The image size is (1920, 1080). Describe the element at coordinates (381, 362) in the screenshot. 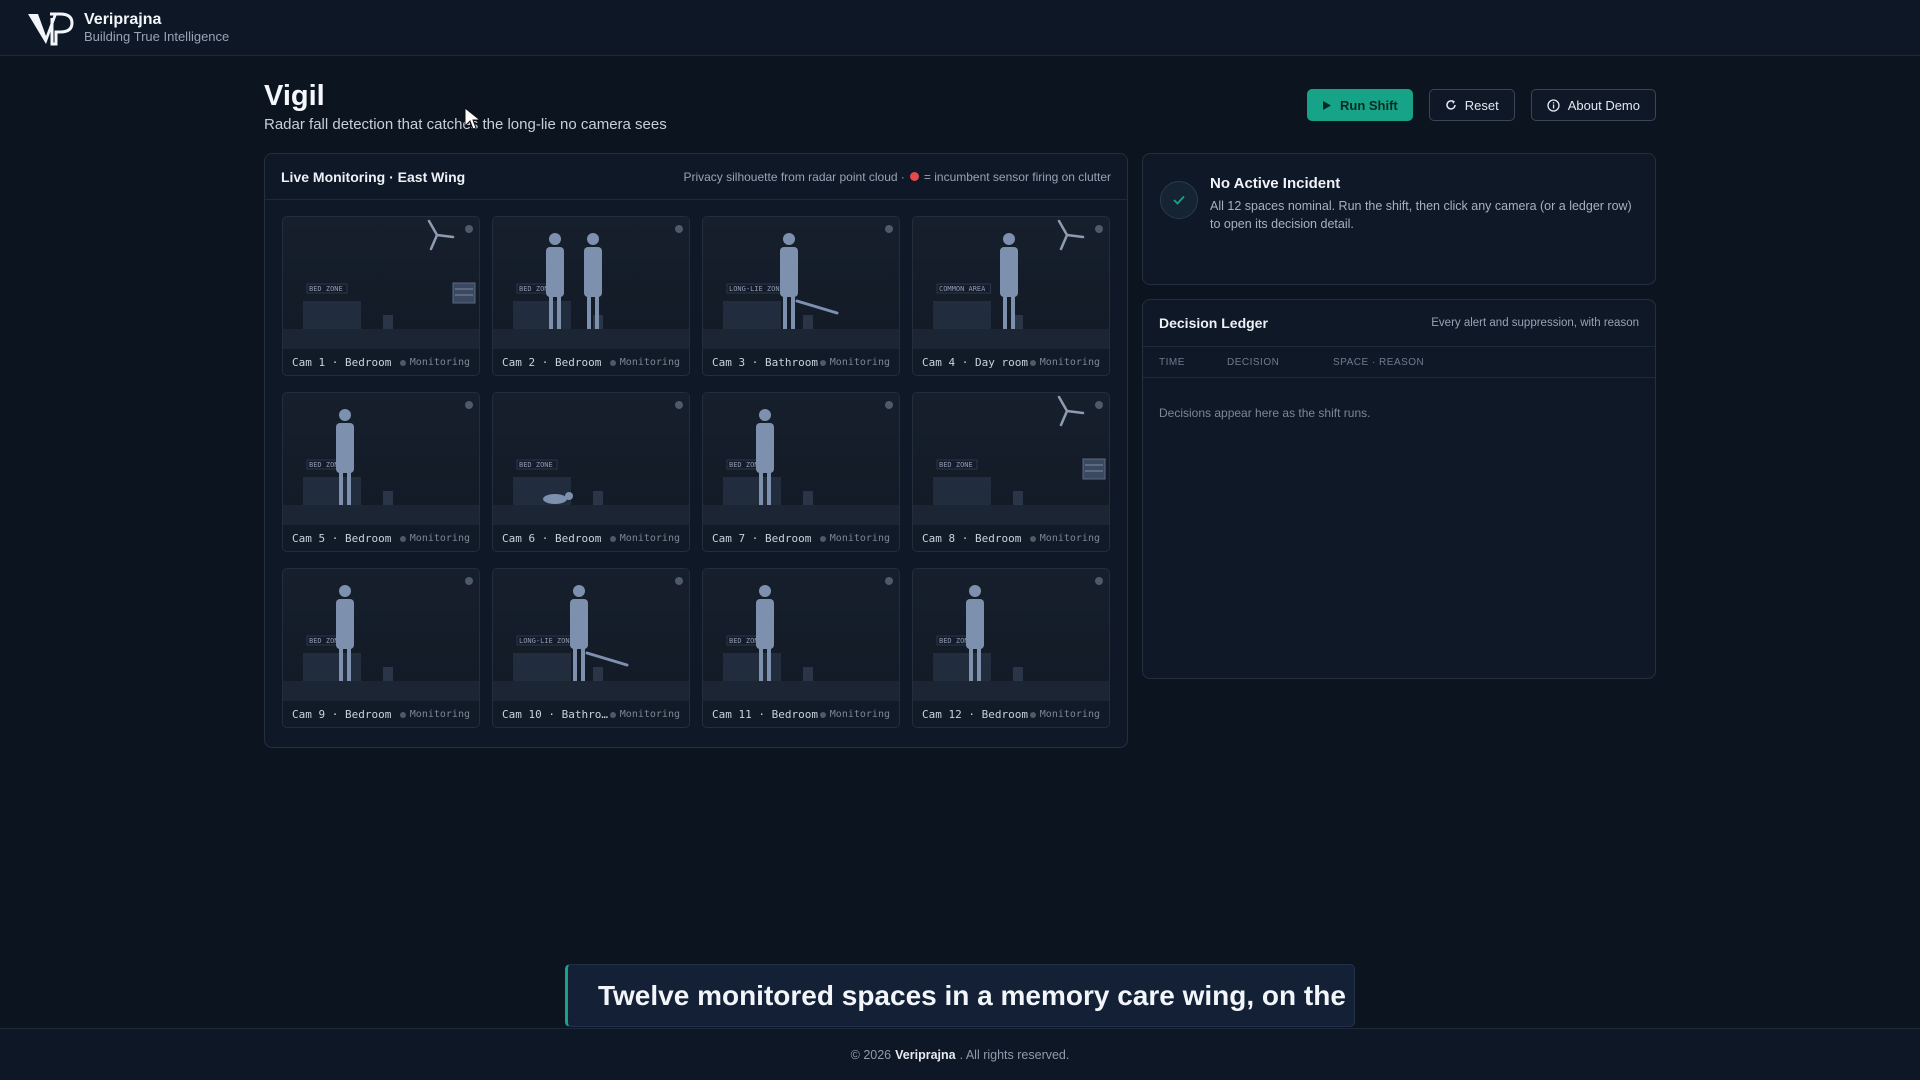

I see `camera-footer: Cam 1 · Bedroom Monitoring` at that location.